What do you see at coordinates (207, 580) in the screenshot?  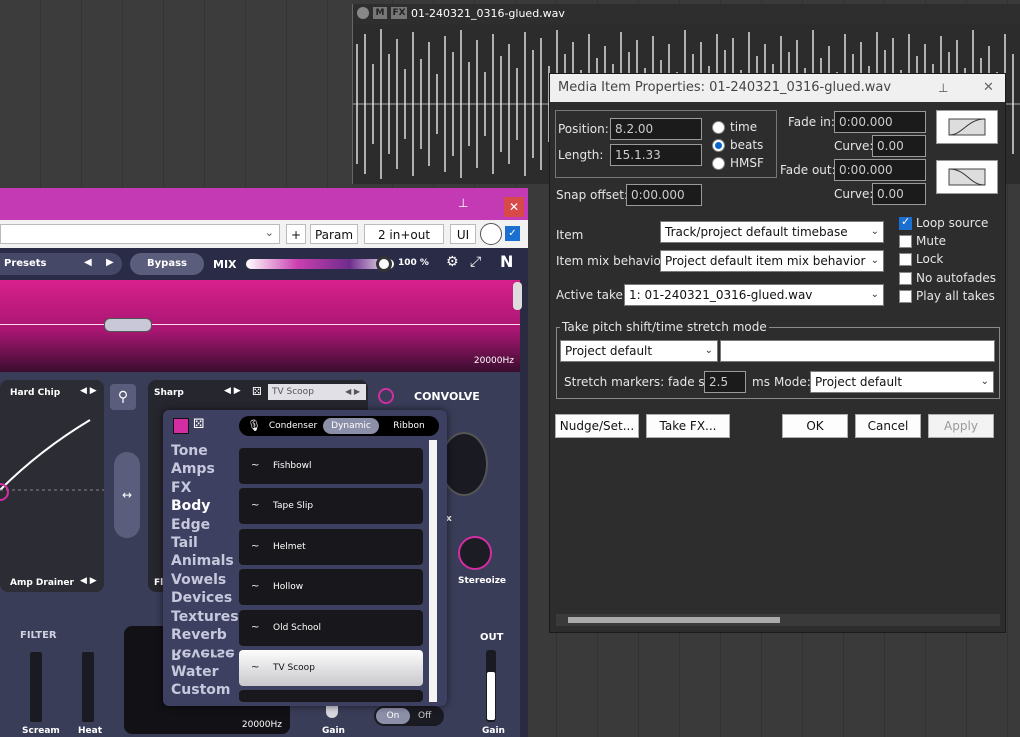 I see `category-item: Vowels` at bounding box center [207, 580].